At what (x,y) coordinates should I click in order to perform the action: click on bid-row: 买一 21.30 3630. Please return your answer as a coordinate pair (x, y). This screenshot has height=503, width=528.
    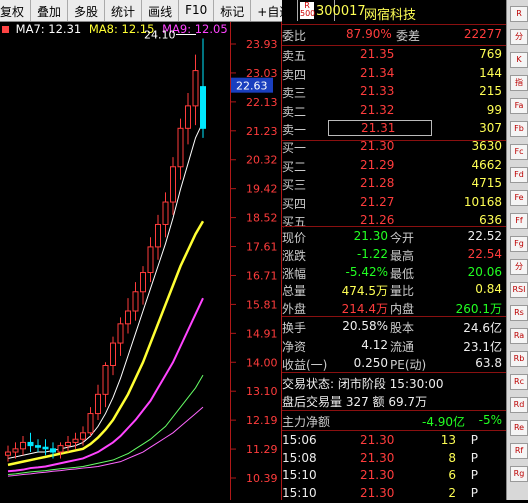
    Looking at the image, I should click on (394, 146).